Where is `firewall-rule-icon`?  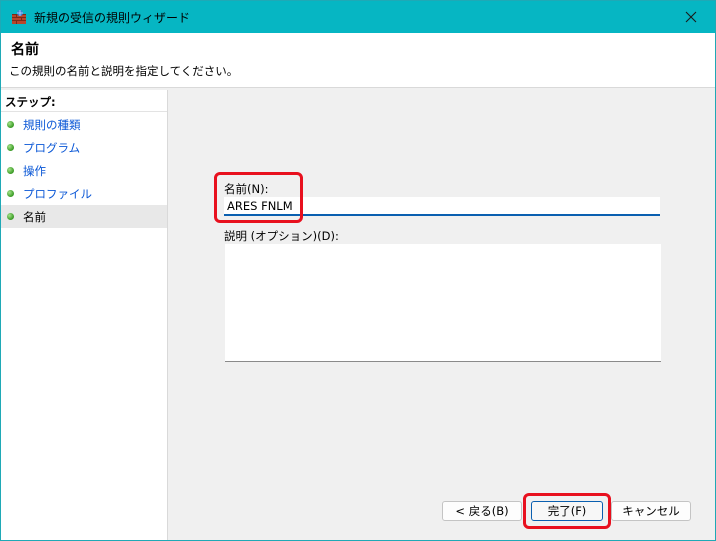
firewall-rule-icon is located at coordinates (19, 17).